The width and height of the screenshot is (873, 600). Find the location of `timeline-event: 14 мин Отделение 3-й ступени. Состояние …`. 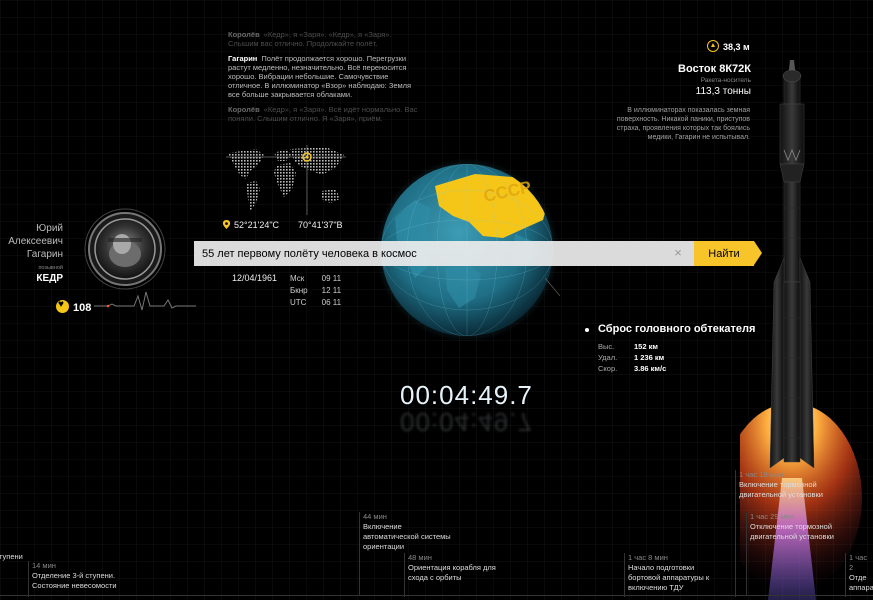

timeline-event: 14 мин Отделение 3-й ступени. Состояние … is located at coordinates (80, 579).